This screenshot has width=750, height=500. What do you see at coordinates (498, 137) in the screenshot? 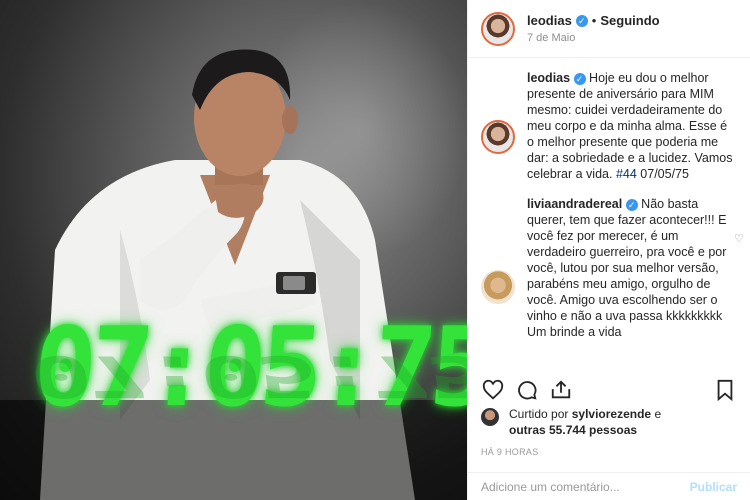
I see `caption-avatar` at bounding box center [498, 137].